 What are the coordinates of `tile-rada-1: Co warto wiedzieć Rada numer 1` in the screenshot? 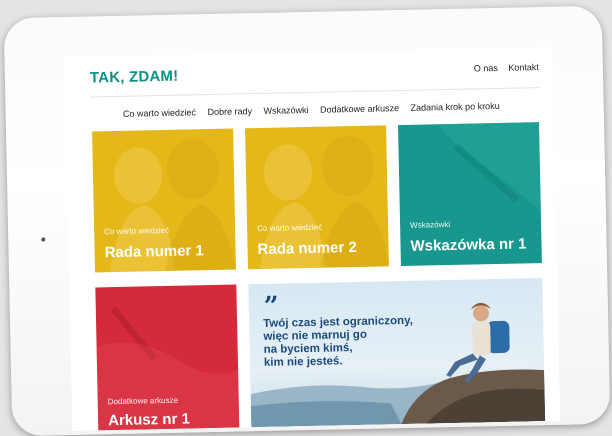 It's located at (164, 200).